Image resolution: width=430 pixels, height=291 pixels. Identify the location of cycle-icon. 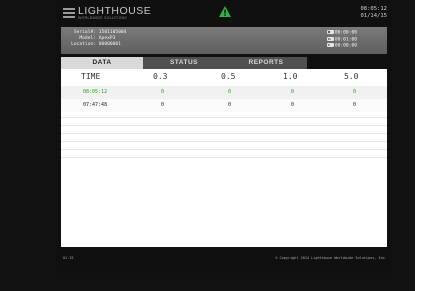
(330, 45).